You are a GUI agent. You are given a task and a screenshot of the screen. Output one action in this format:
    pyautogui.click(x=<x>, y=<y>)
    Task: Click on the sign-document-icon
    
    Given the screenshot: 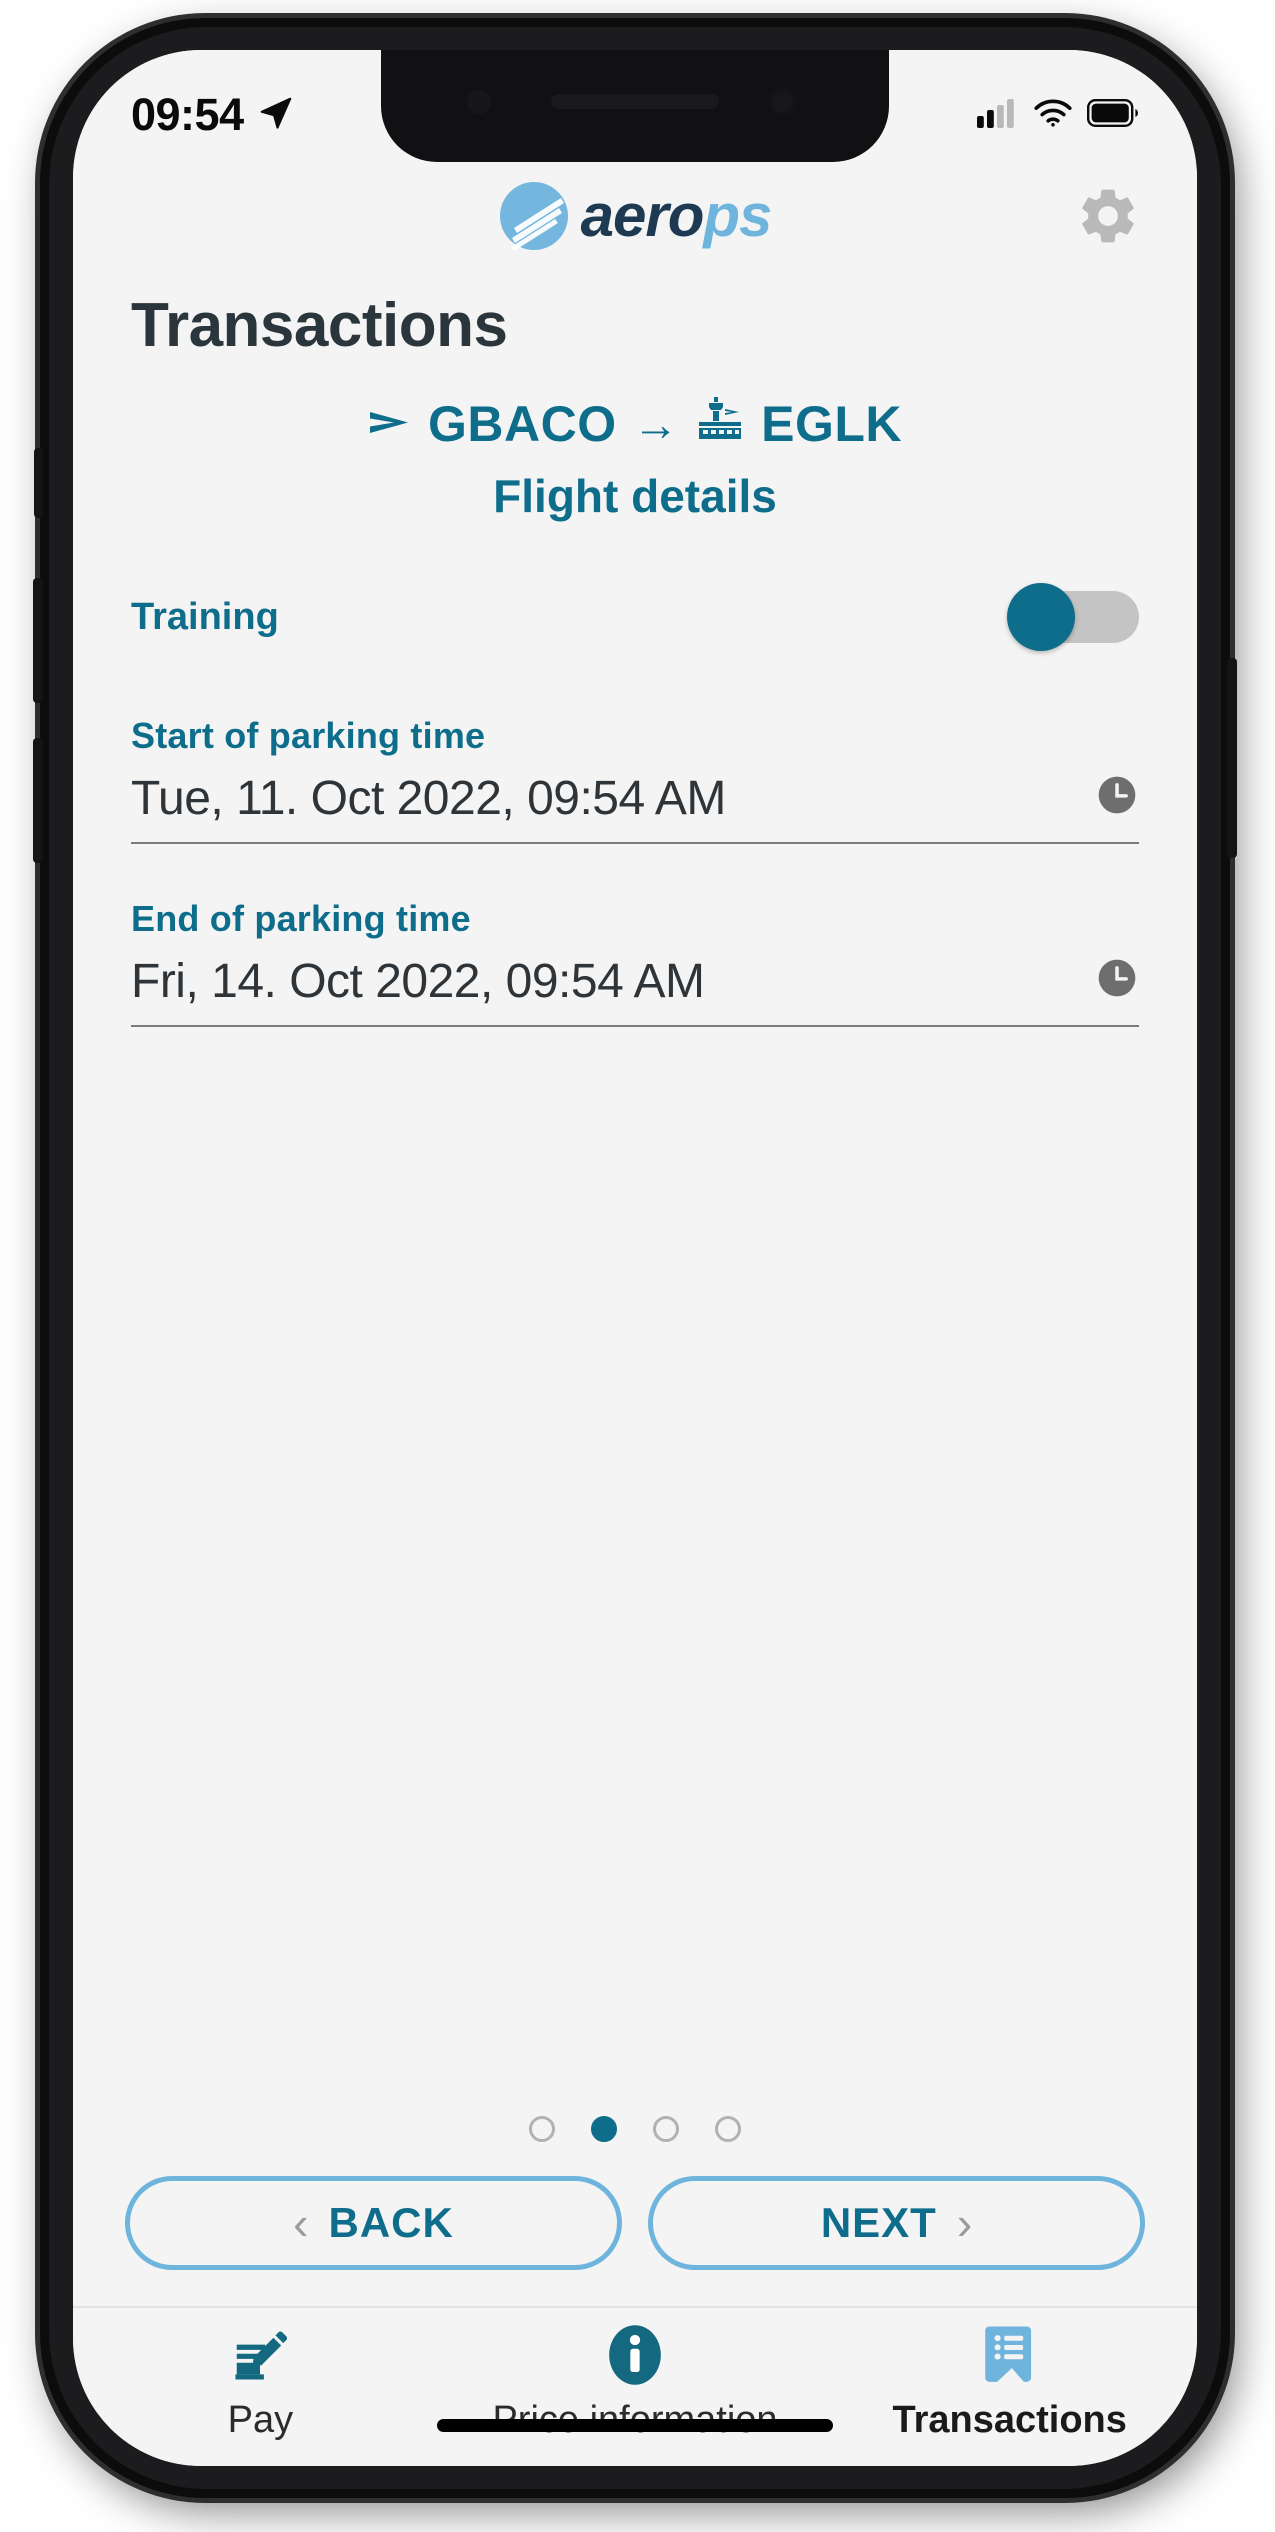 What is the action you would take?
    pyautogui.click(x=260, y=2355)
    